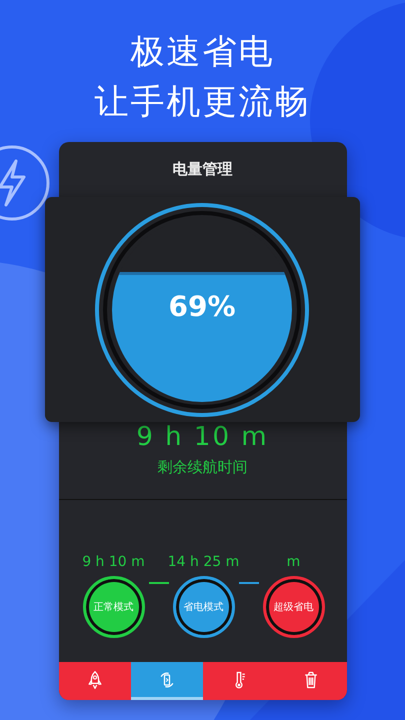 This screenshot has height=720, width=405. Describe the element at coordinates (202, 102) in the screenshot. I see `headline-text: 让手机更流畅` at that location.